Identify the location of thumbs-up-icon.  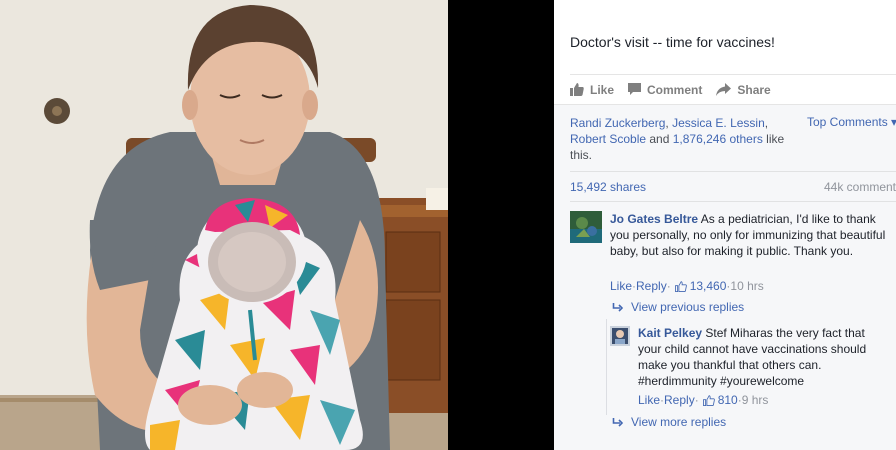
(577, 89).